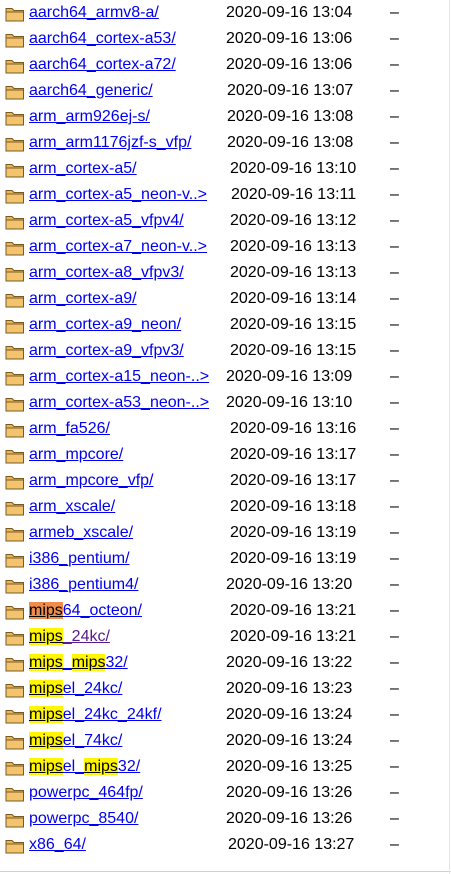 The image size is (451, 874). Describe the element at coordinates (289, 766) in the screenshot. I see `modified-date: 2020-09-16 13:25` at that location.